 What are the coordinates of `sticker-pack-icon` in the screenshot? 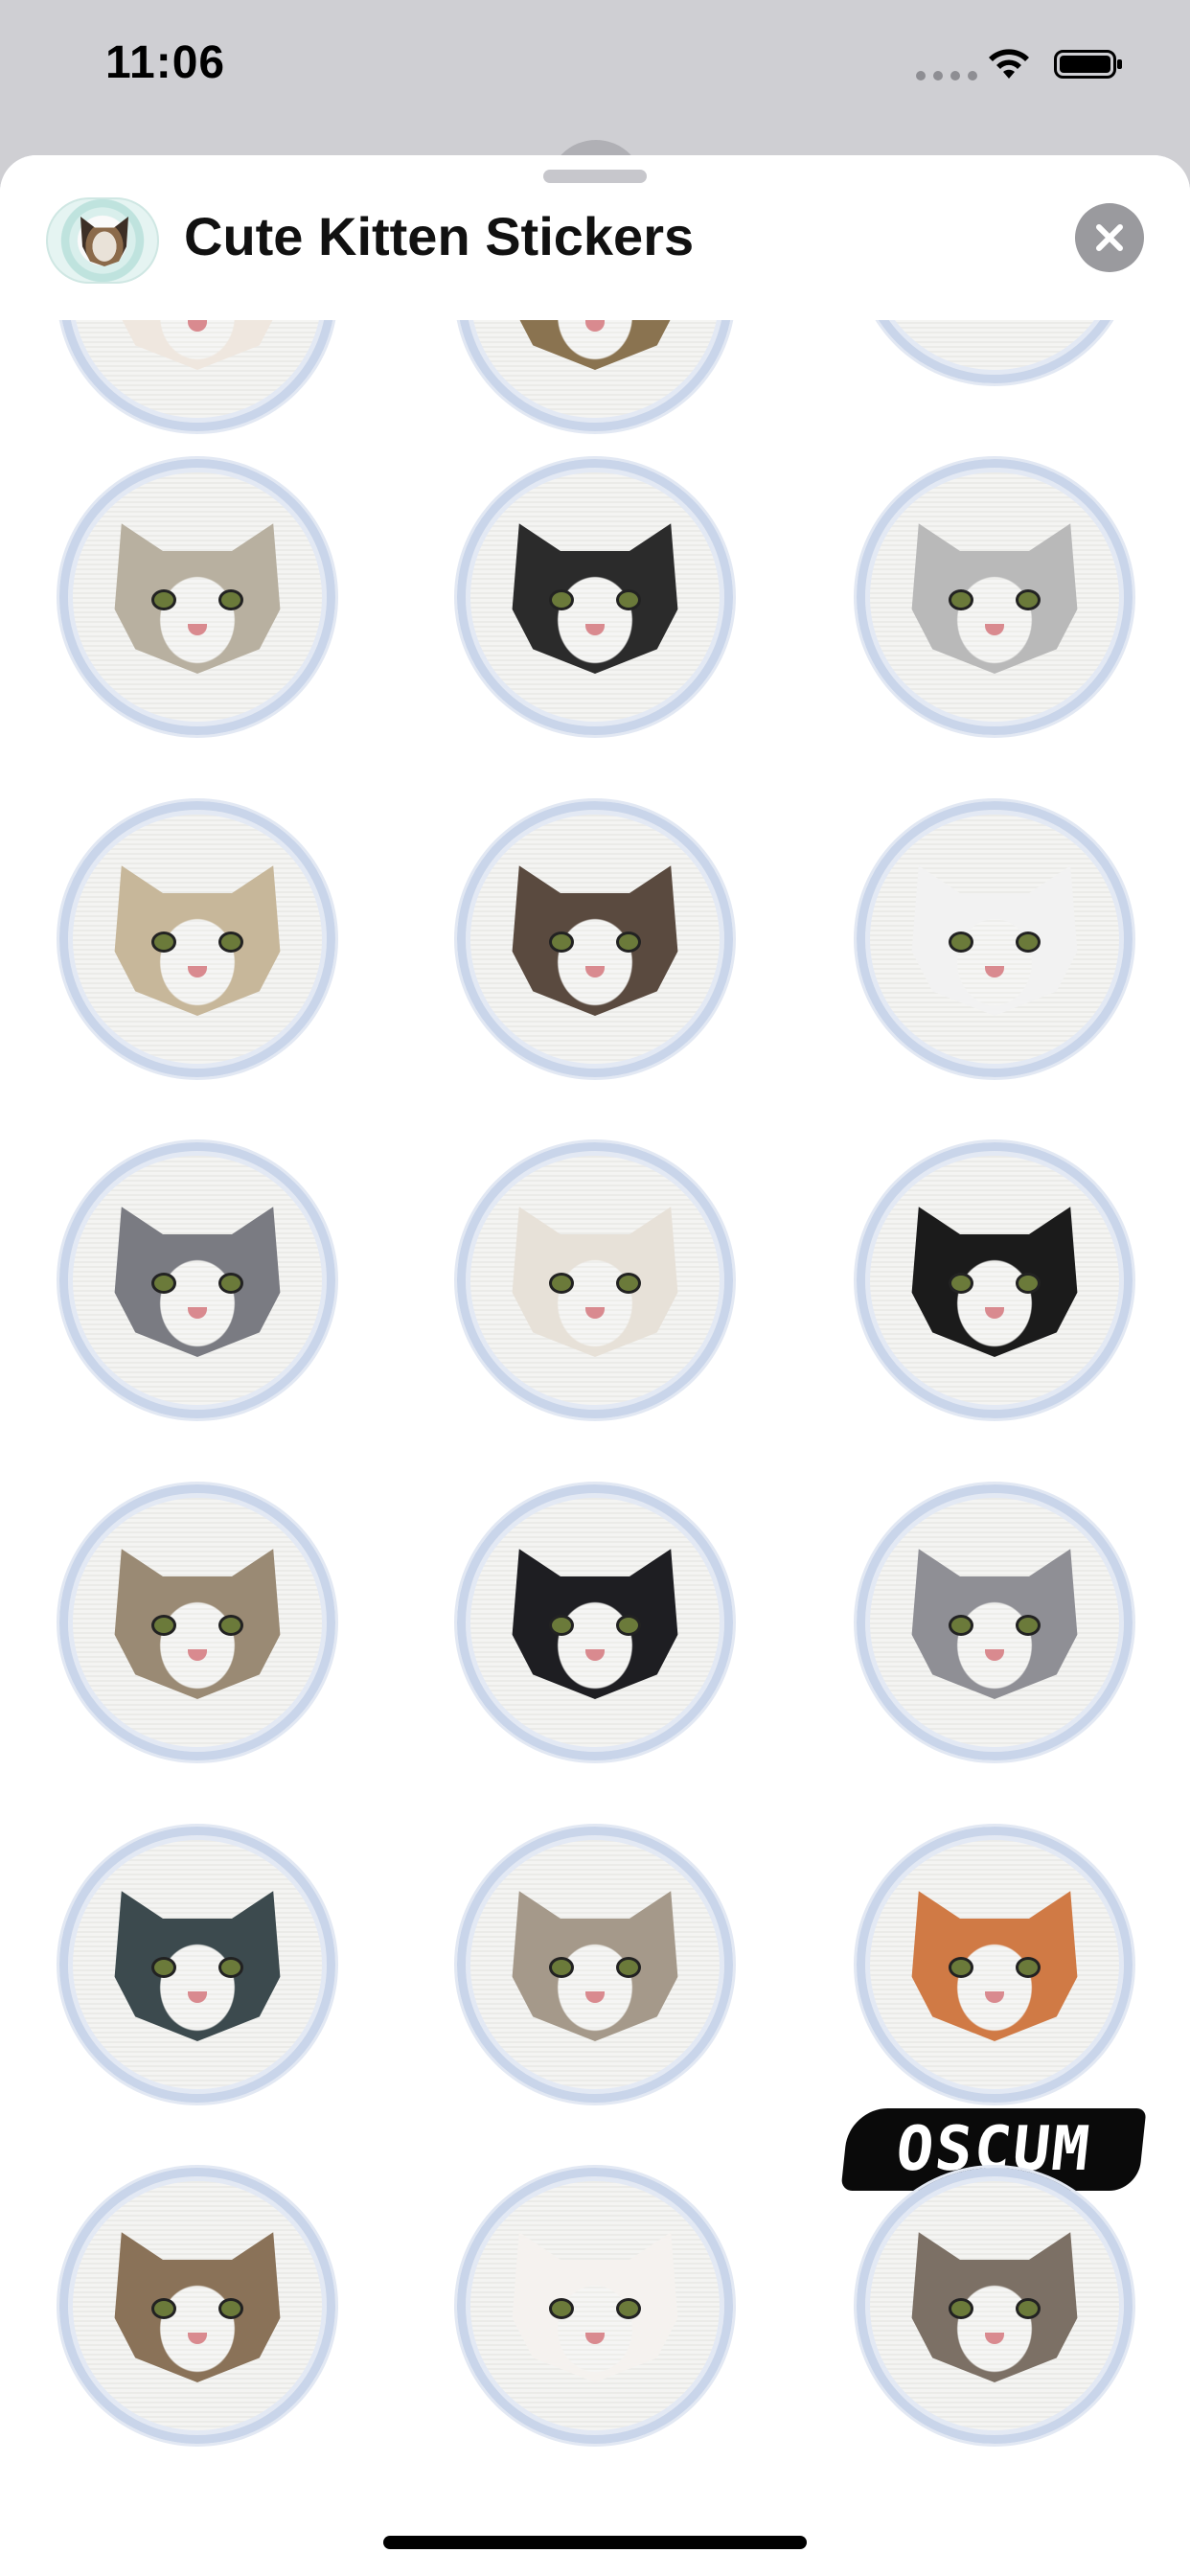 It's located at (103, 240).